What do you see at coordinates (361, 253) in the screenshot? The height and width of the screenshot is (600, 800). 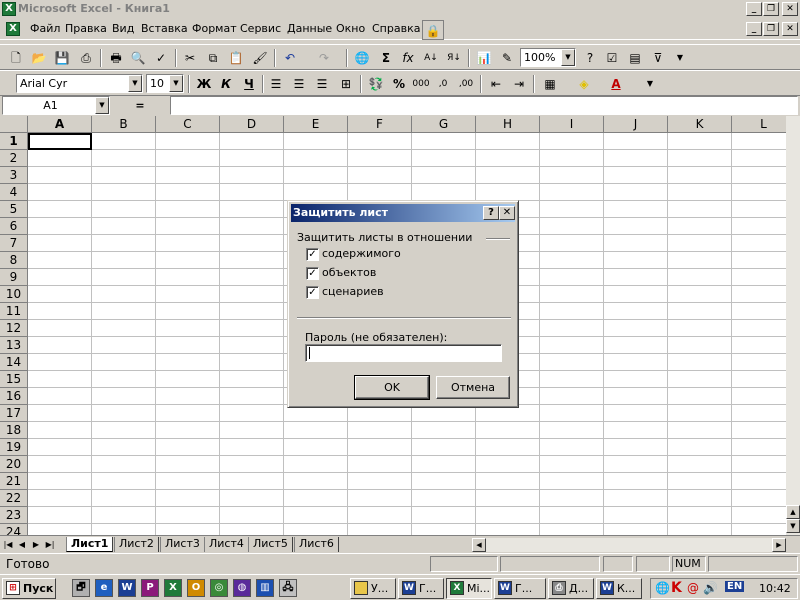 I see `checkbox-label-1: содержимого` at bounding box center [361, 253].